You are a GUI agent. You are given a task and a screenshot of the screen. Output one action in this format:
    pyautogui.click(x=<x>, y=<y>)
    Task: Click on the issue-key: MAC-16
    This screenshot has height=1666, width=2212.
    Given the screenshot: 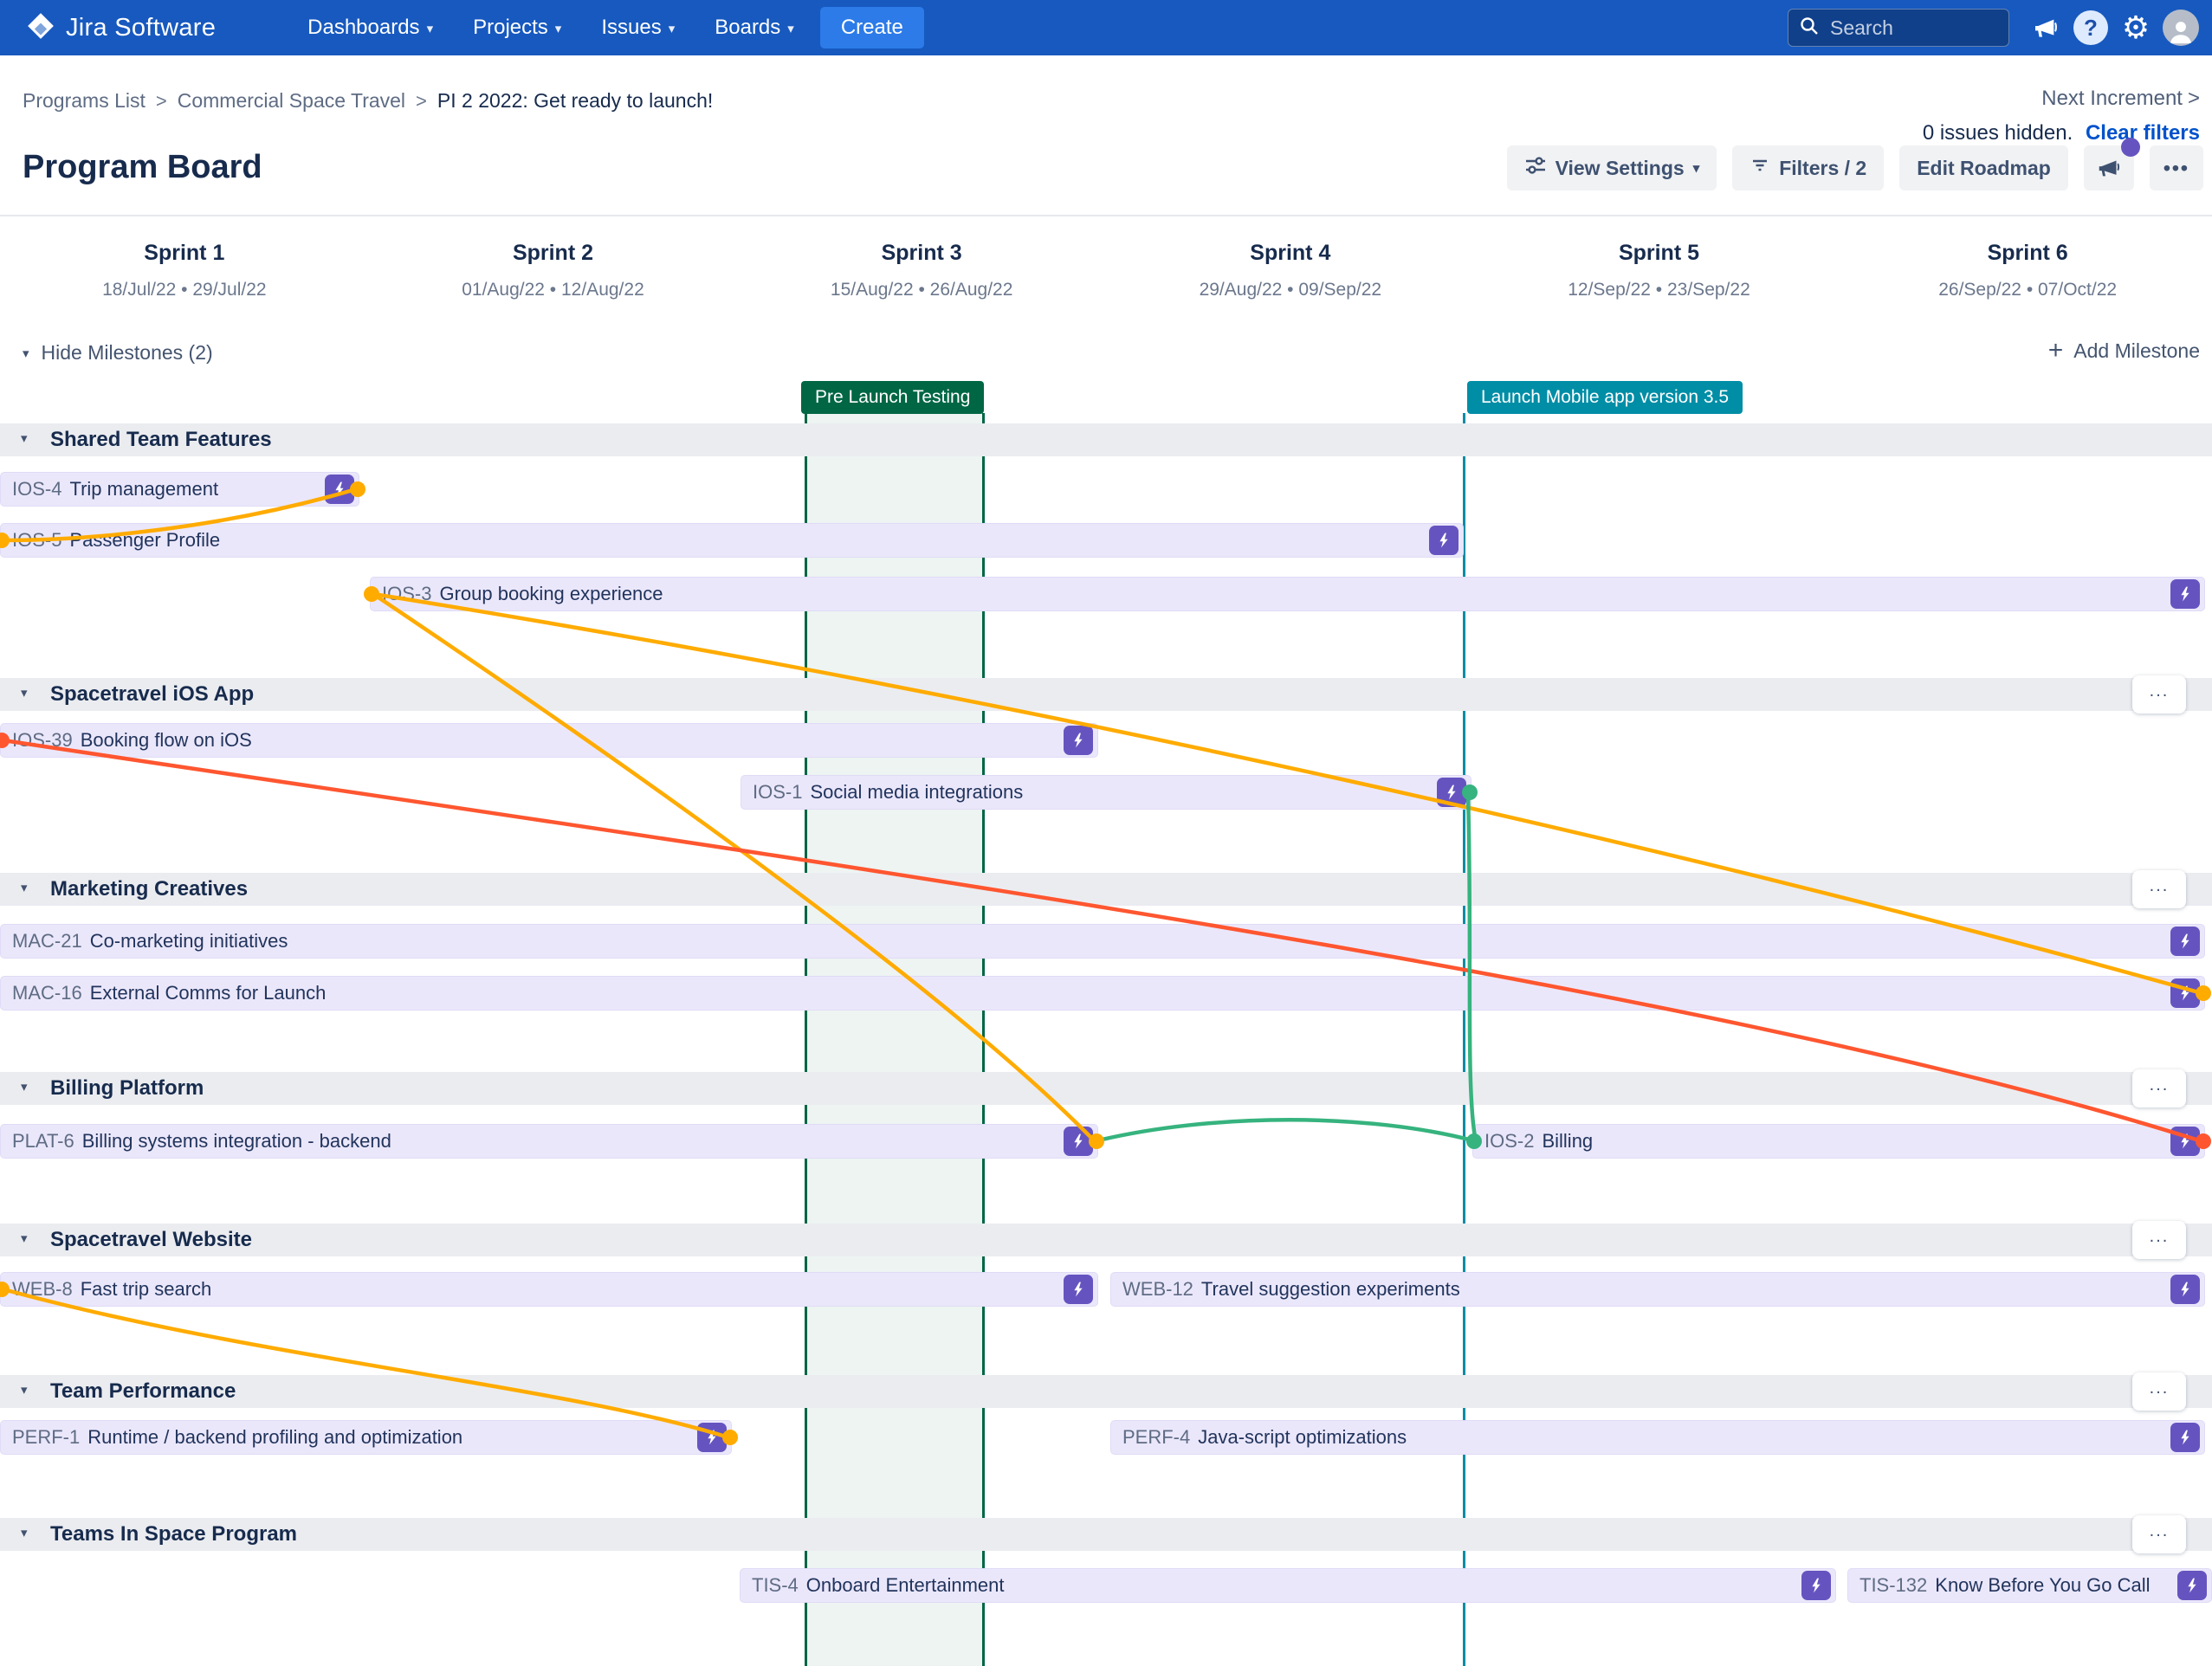 What is the action you would take?
    pyautogui.click(x=47, y=993)
    